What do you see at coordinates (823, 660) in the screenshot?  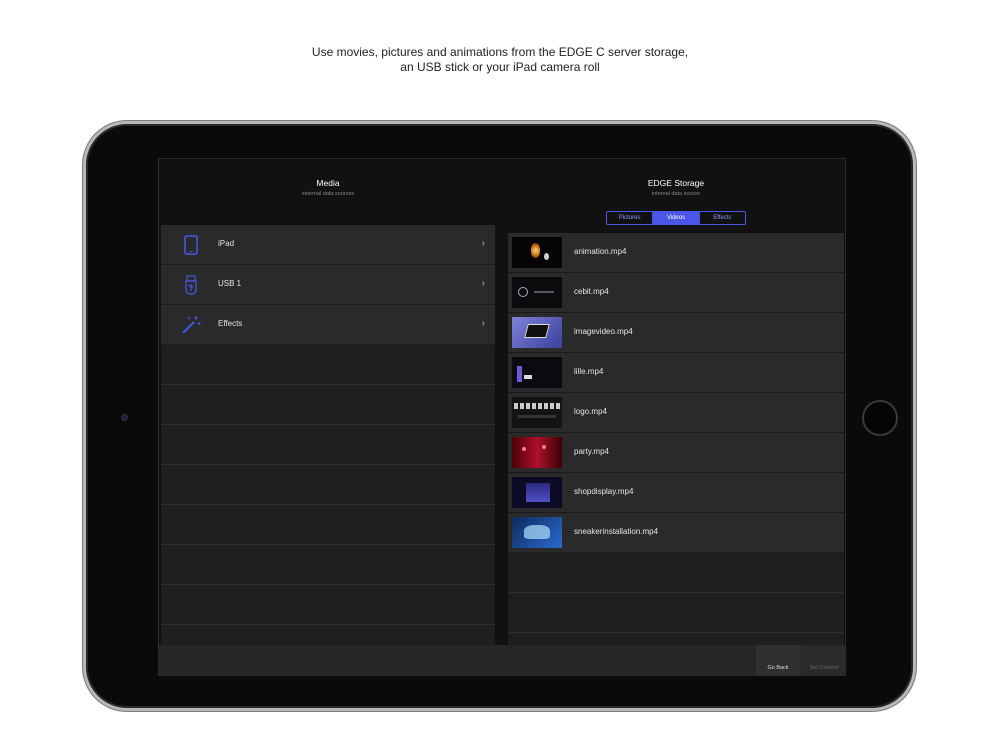 I see `set-content-button: Set Content` at bounding box center [823, 660].